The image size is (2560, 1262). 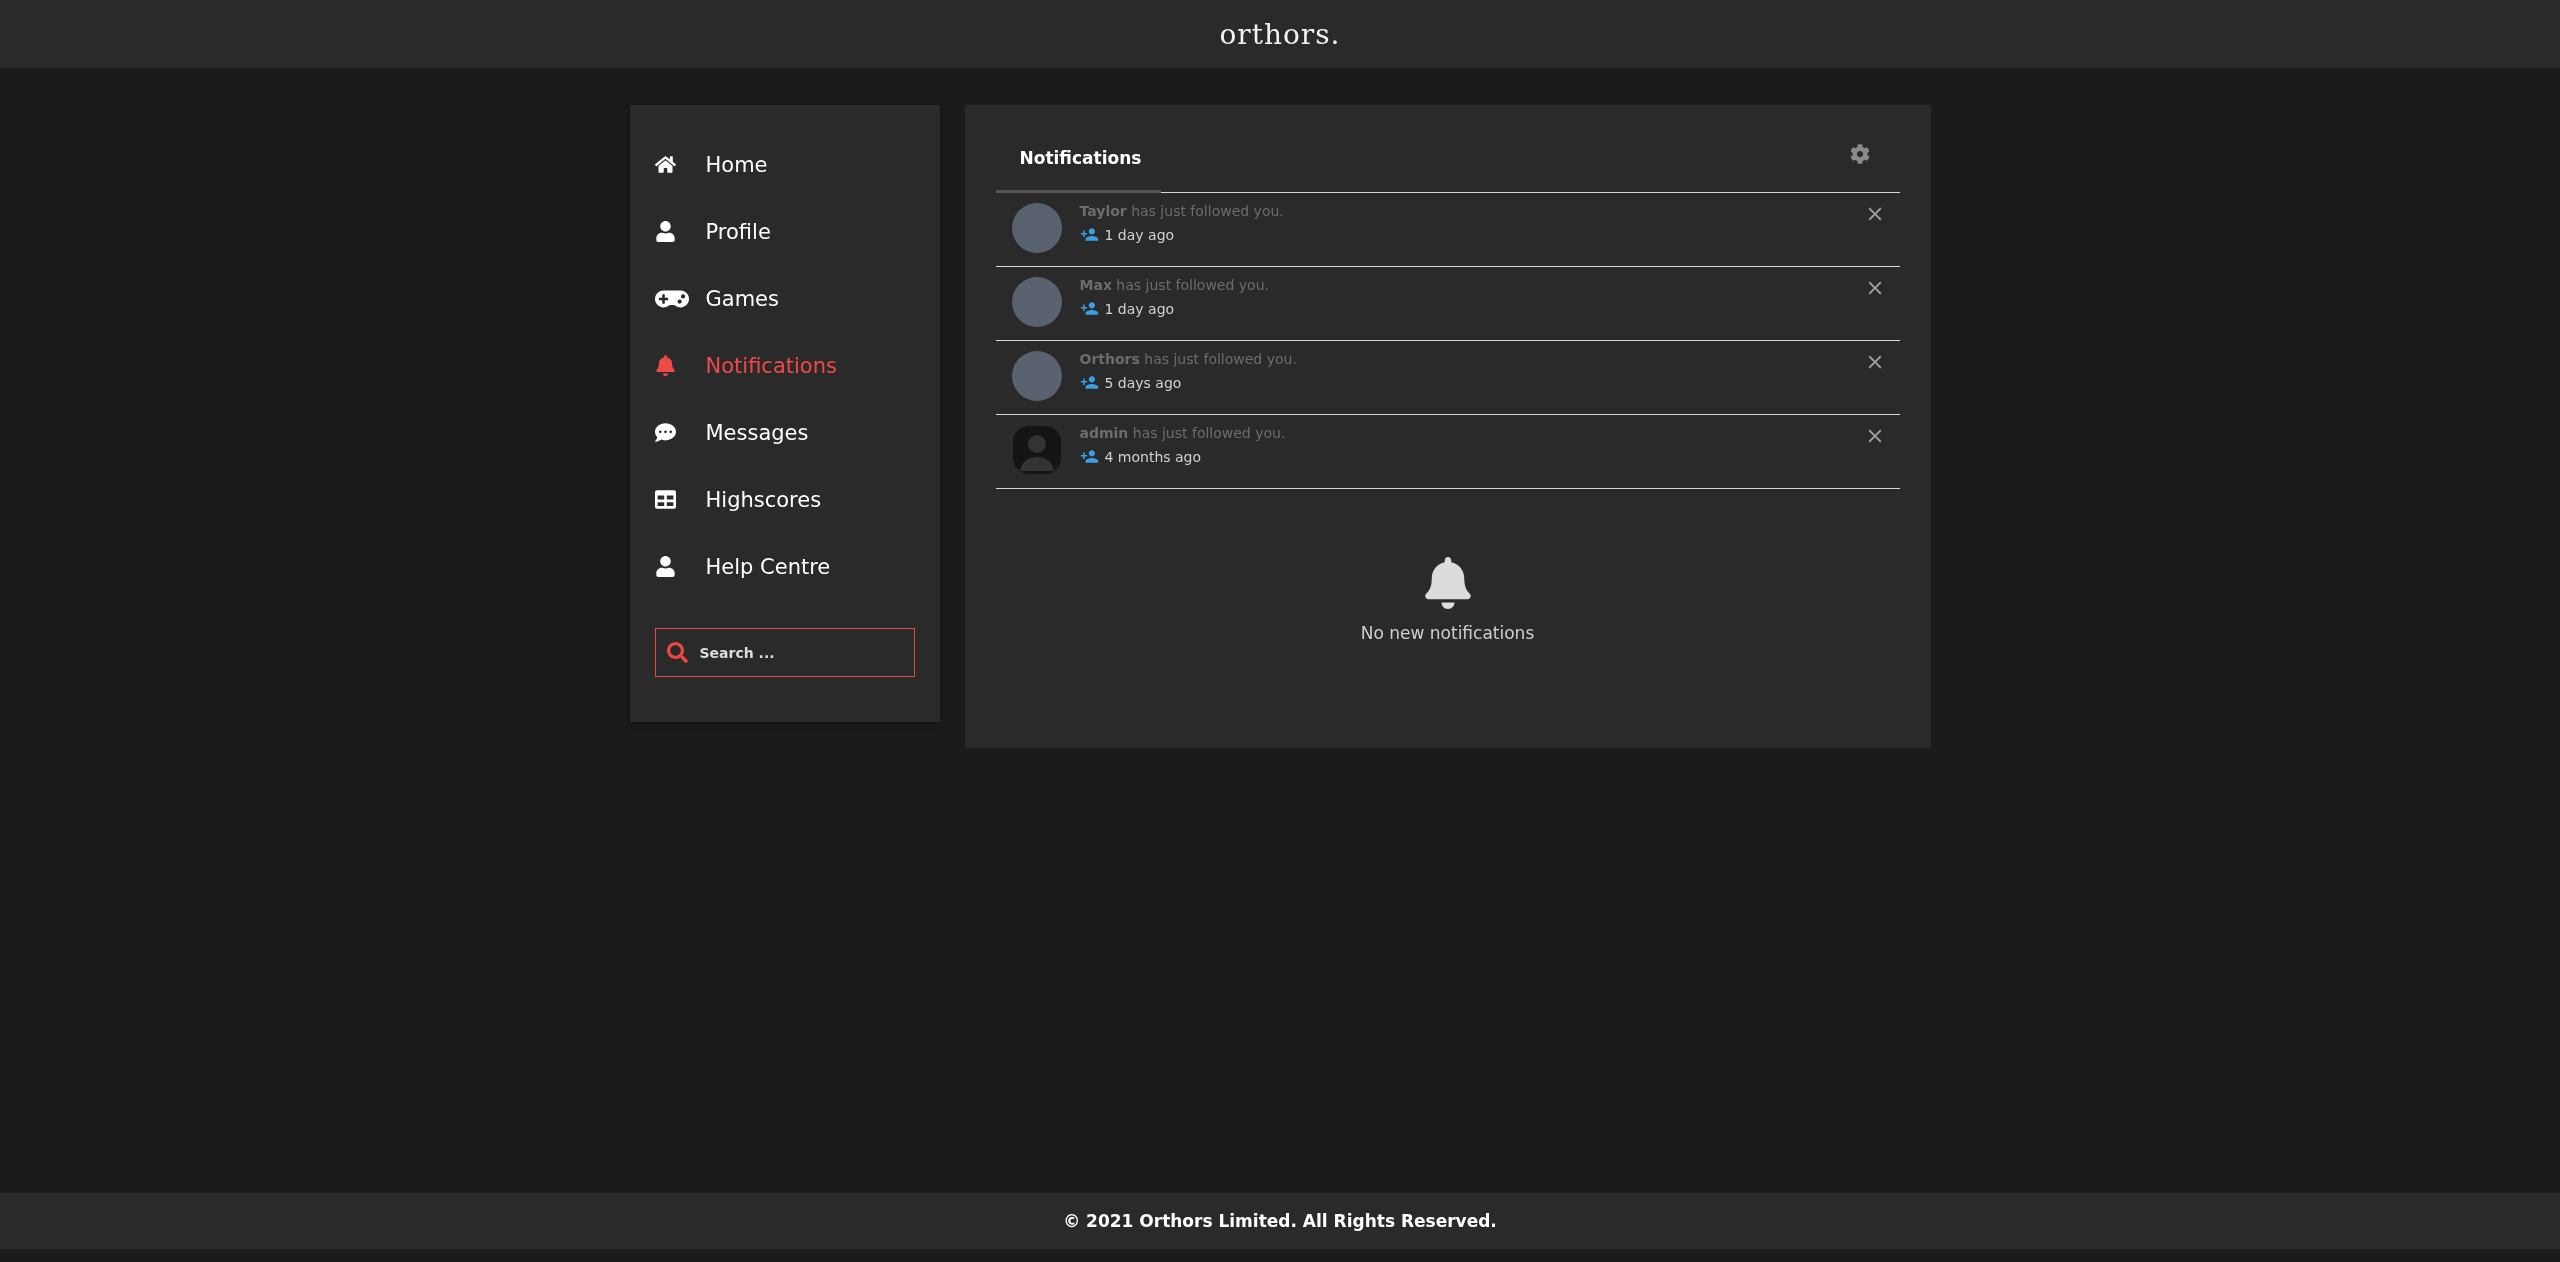 What do you see at coordinates (784, 432) in the screenshot?
I see `nav-item: Messages` at bounding box center [784, 432].